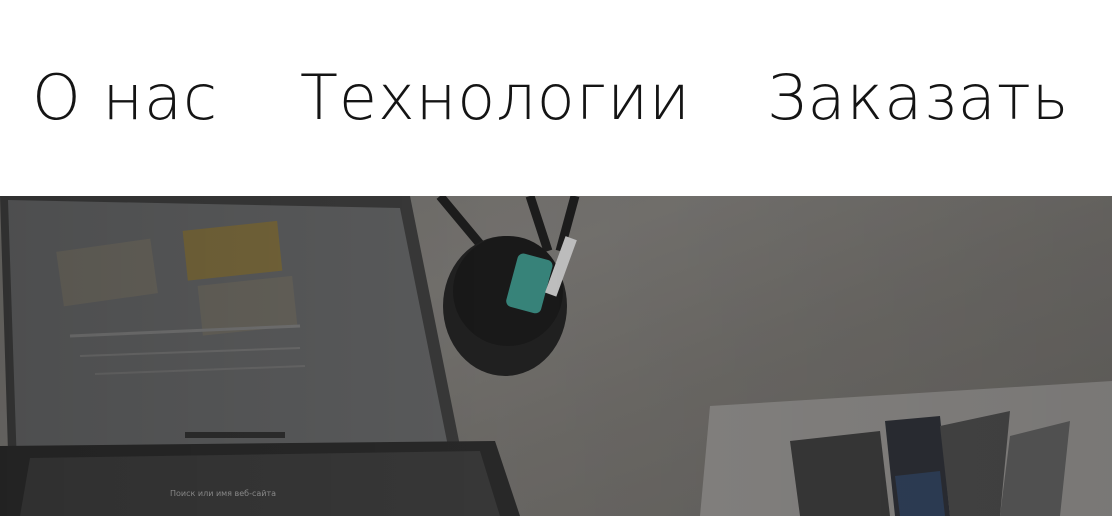 The width and height of the screenshot is (1112, 516). Describe the element at coordinates (918, 98) in the screenshot. I see `nav-link-order: Заказать` at that location.